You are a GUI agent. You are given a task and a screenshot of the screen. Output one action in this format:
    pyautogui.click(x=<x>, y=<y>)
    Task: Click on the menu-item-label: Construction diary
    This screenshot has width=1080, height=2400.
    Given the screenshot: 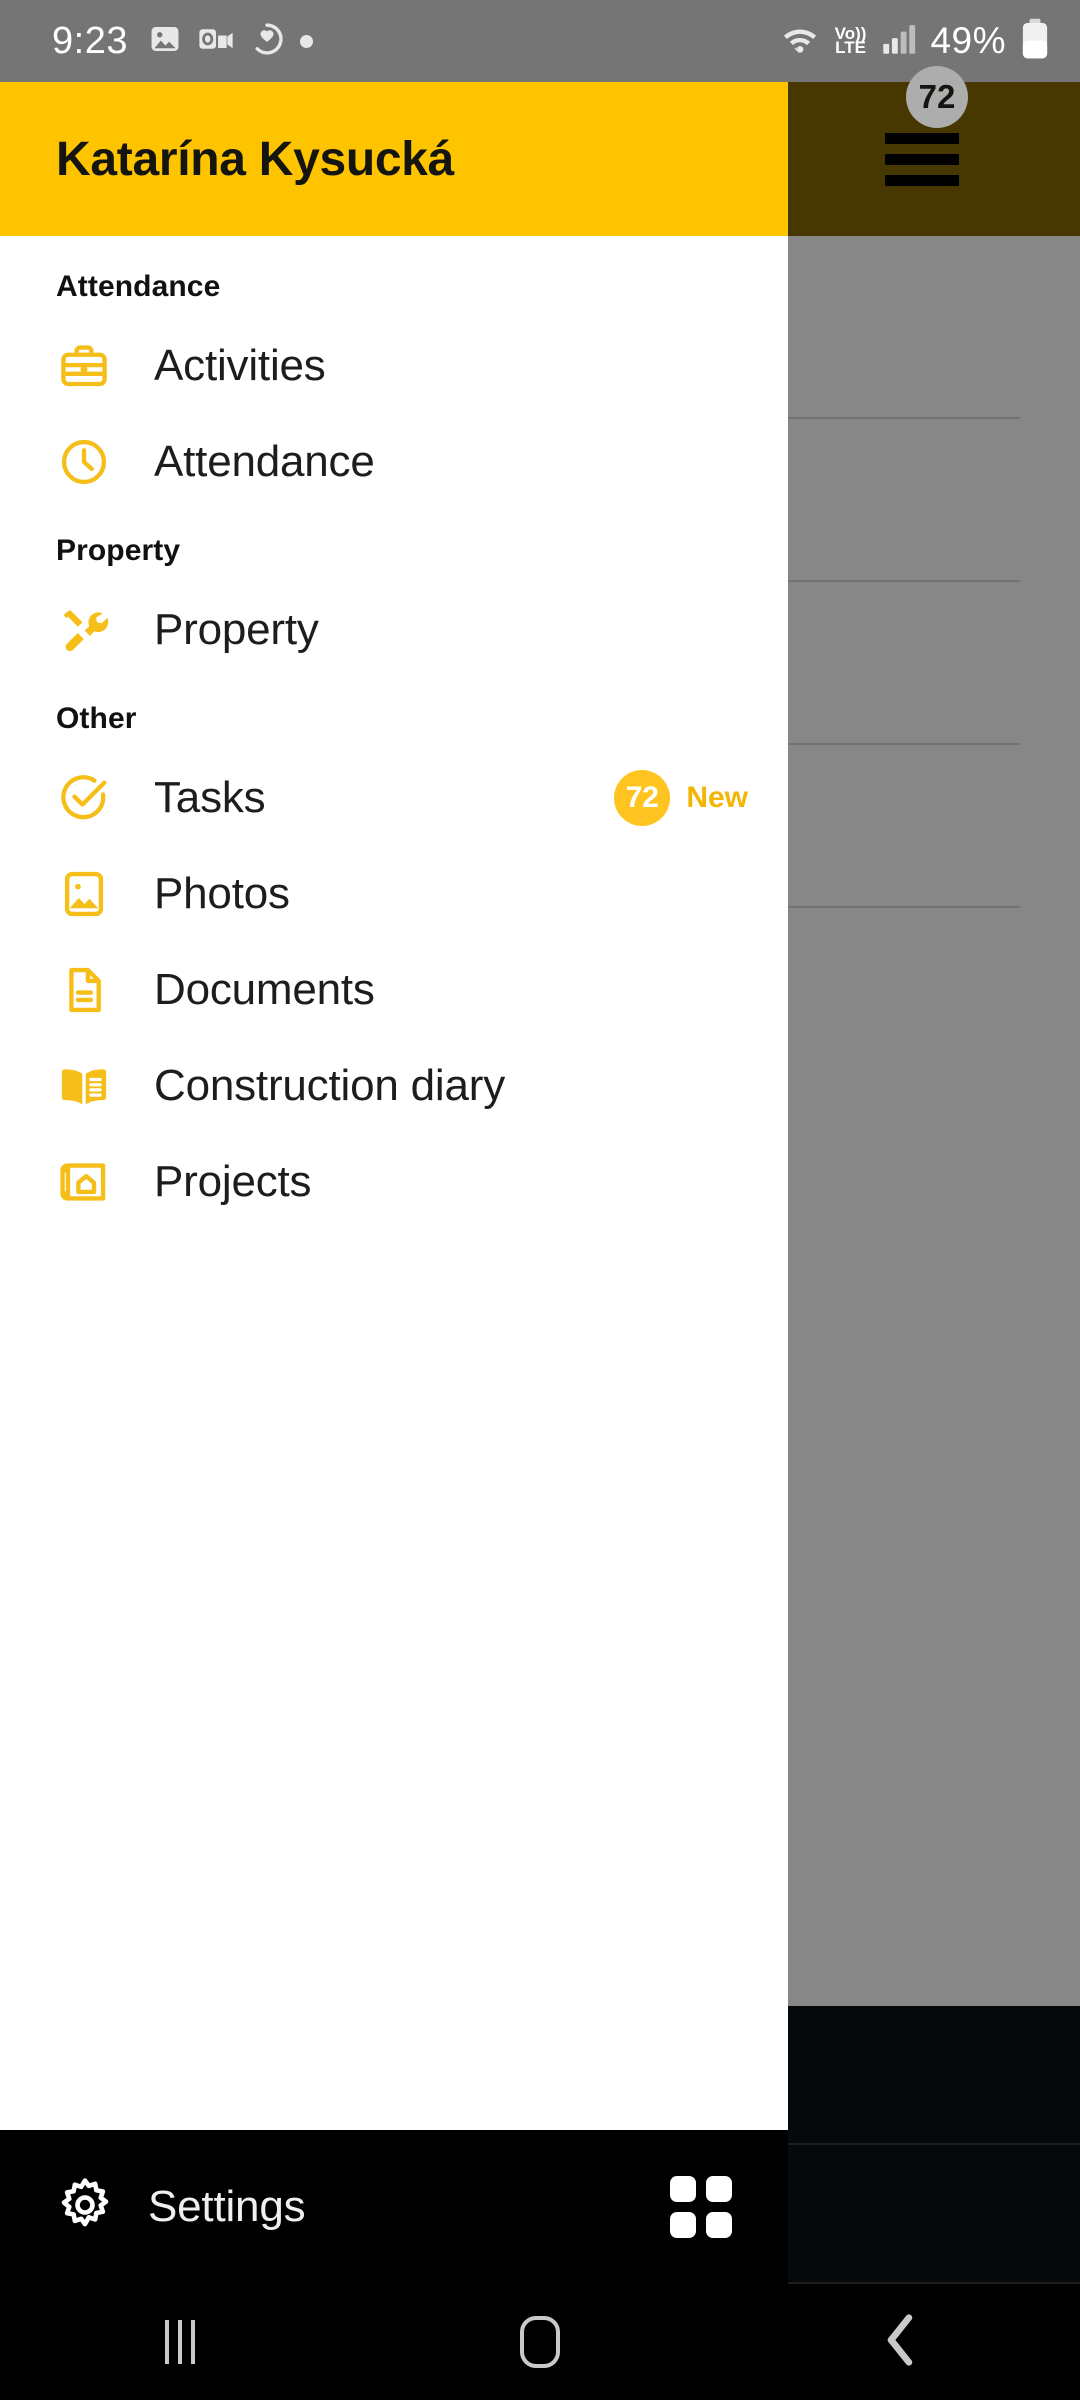 What is the action you would take?
    pyautogui.click(x=329, y=1085)
    